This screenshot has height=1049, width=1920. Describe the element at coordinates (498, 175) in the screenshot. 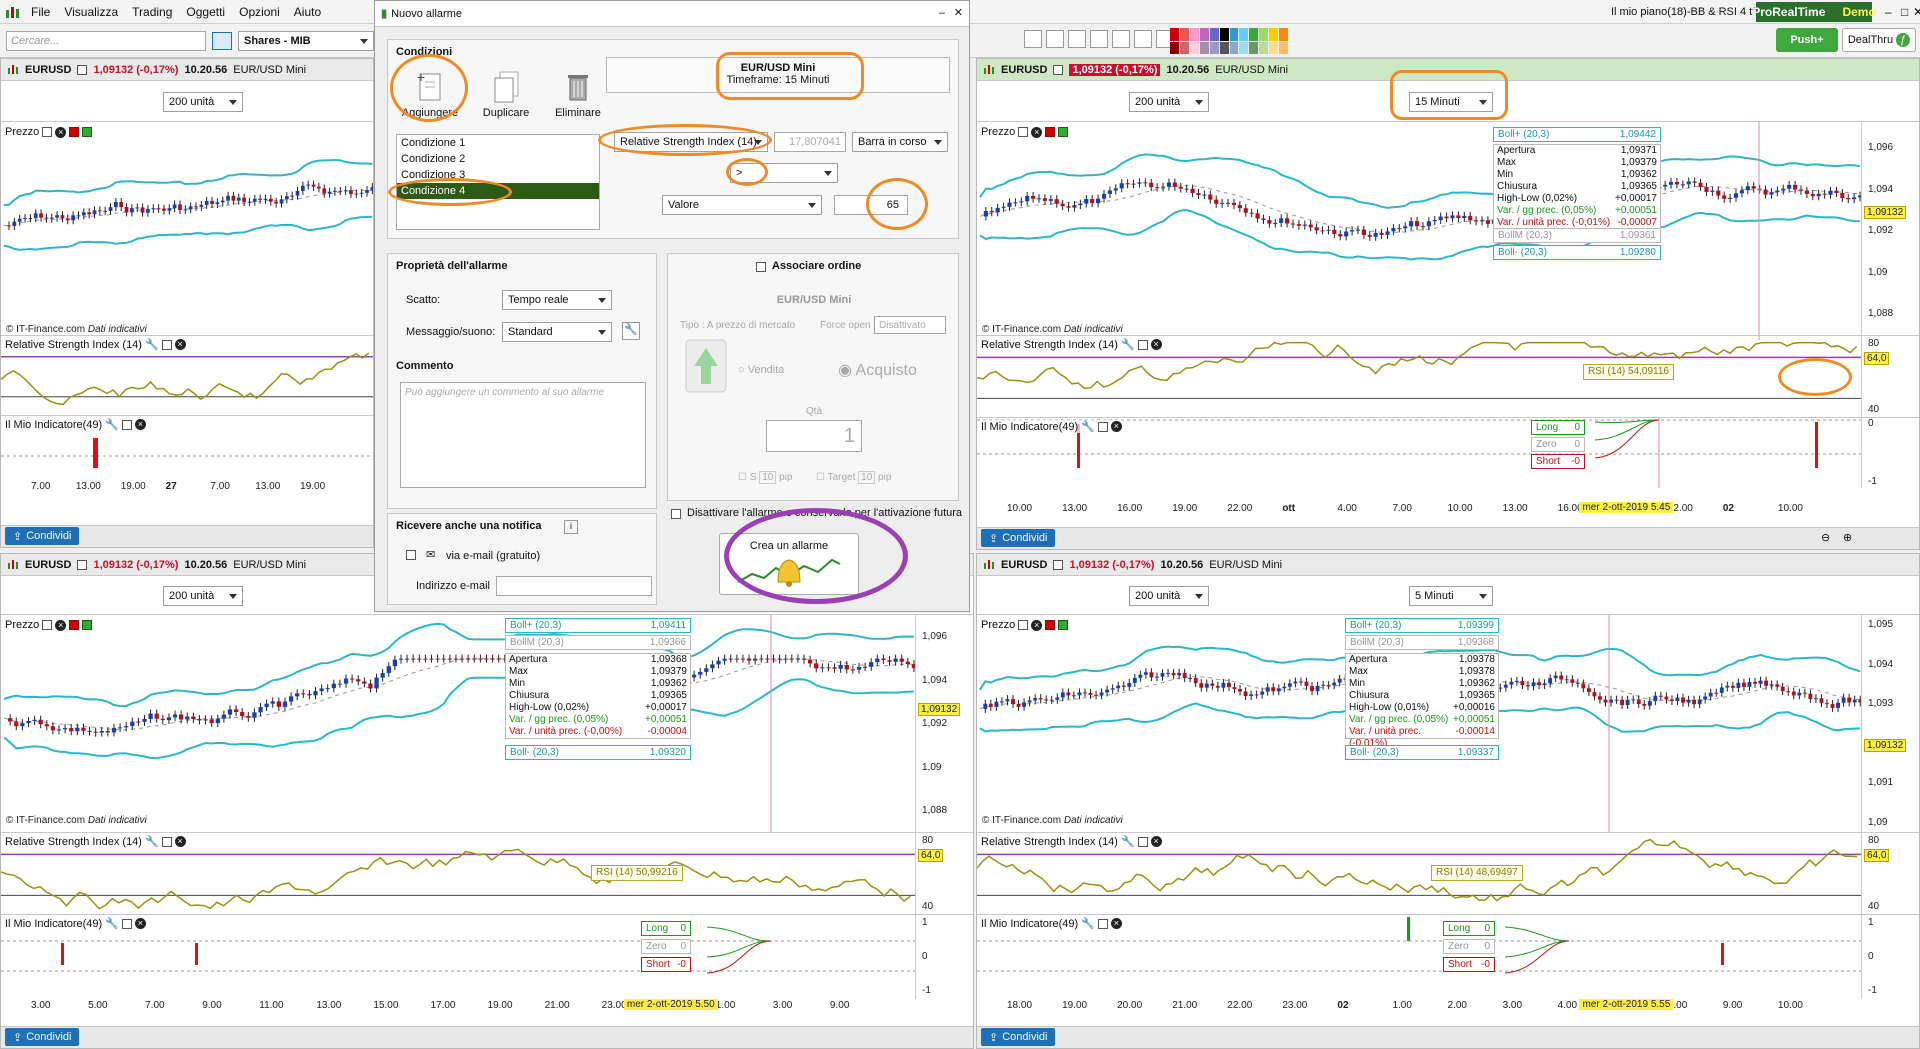

I see `condition-item: Condizione 3` at that location.